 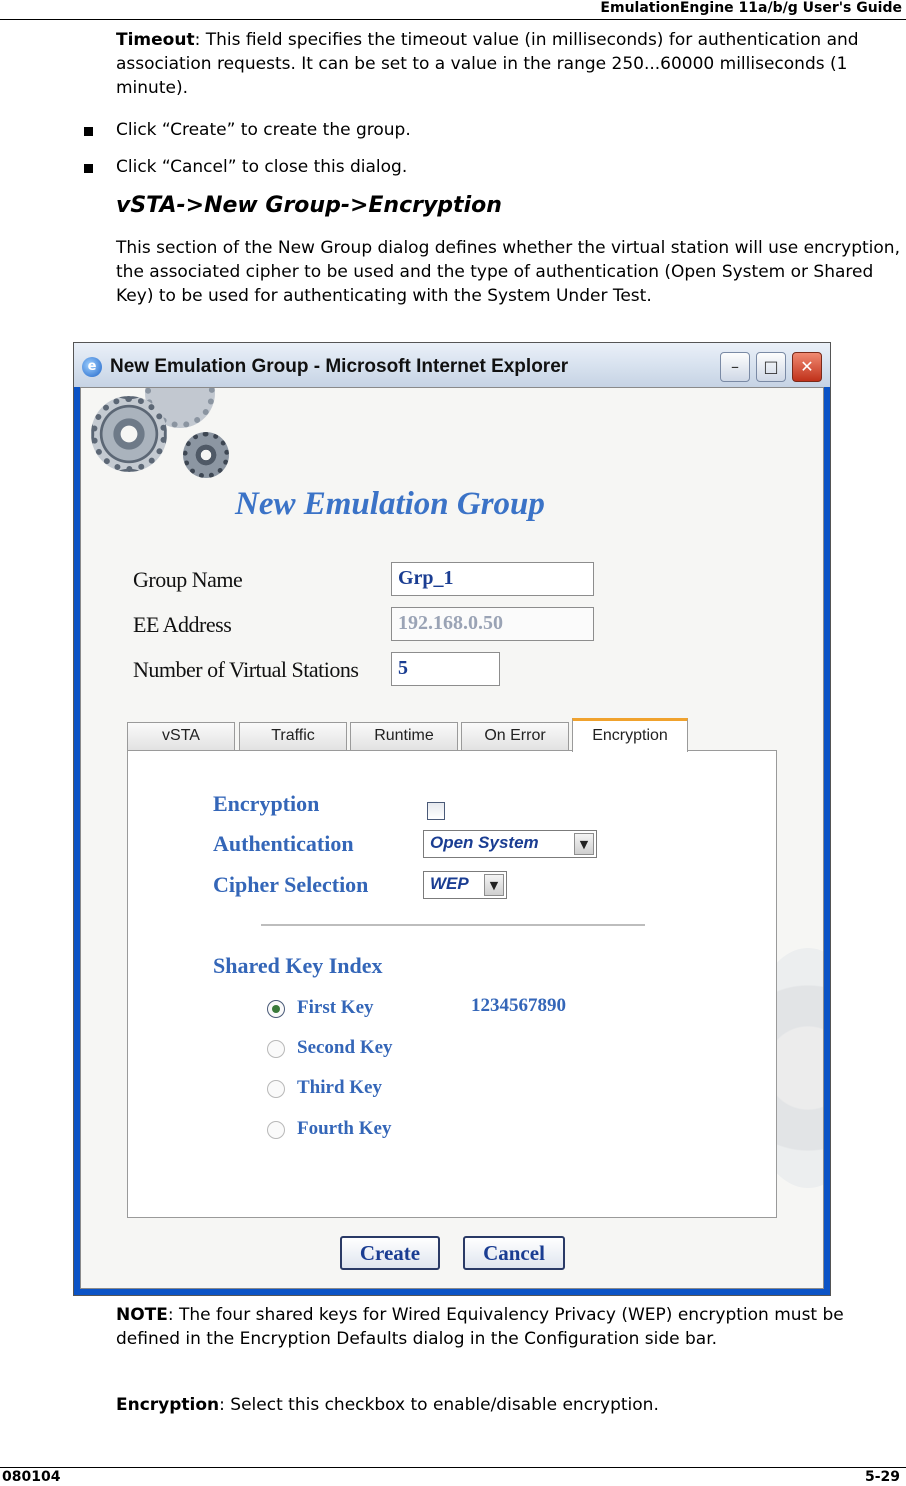 I want to click on tab-runtime: Runtime, so click(x=404, y=736).